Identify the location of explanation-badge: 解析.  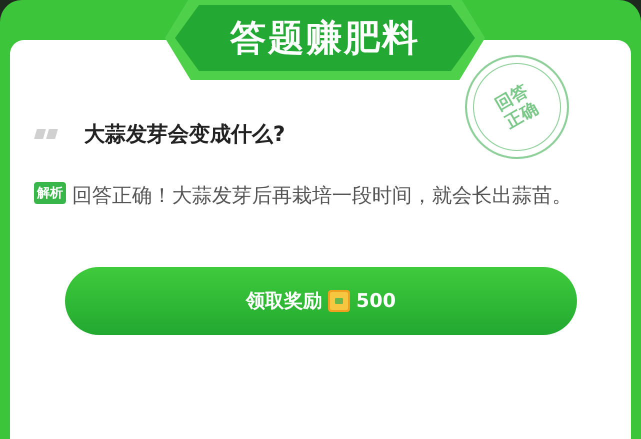
(50, 193).